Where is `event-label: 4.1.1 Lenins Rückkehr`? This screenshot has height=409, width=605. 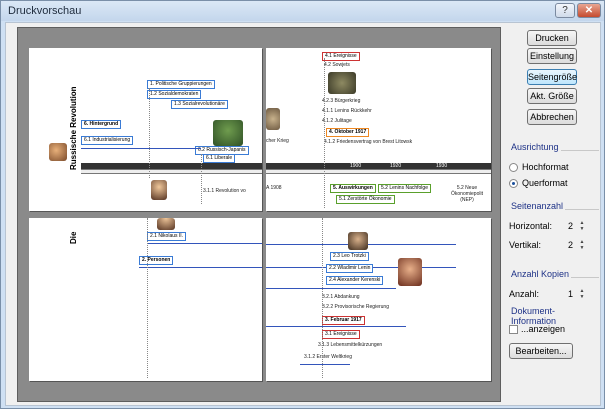 event-label: 4.1.1 Lenins Rückkehr is located at coordinates (347, 111).